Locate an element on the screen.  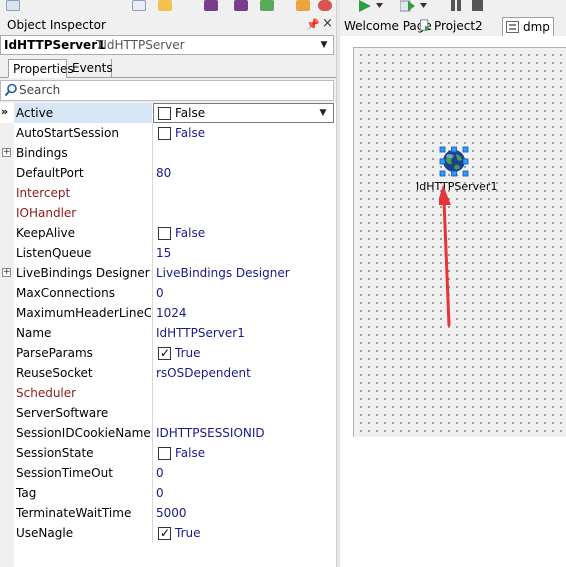
property-name: Name is located at coordinates (34, 333).